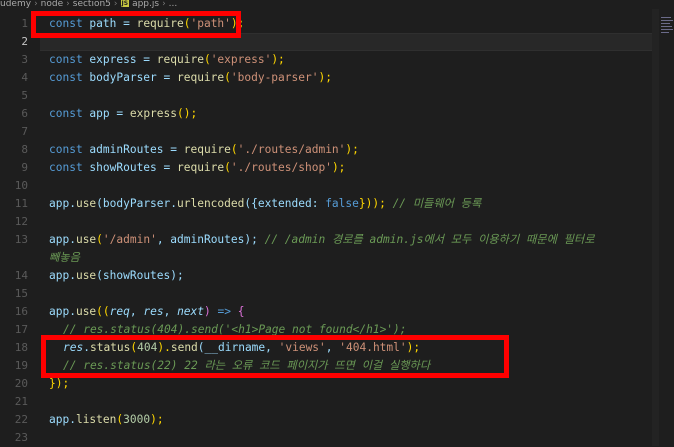  Describe the element at coordinates (281, 167) in the screenshot. I see `code-token: './routes/shop'` at that location.